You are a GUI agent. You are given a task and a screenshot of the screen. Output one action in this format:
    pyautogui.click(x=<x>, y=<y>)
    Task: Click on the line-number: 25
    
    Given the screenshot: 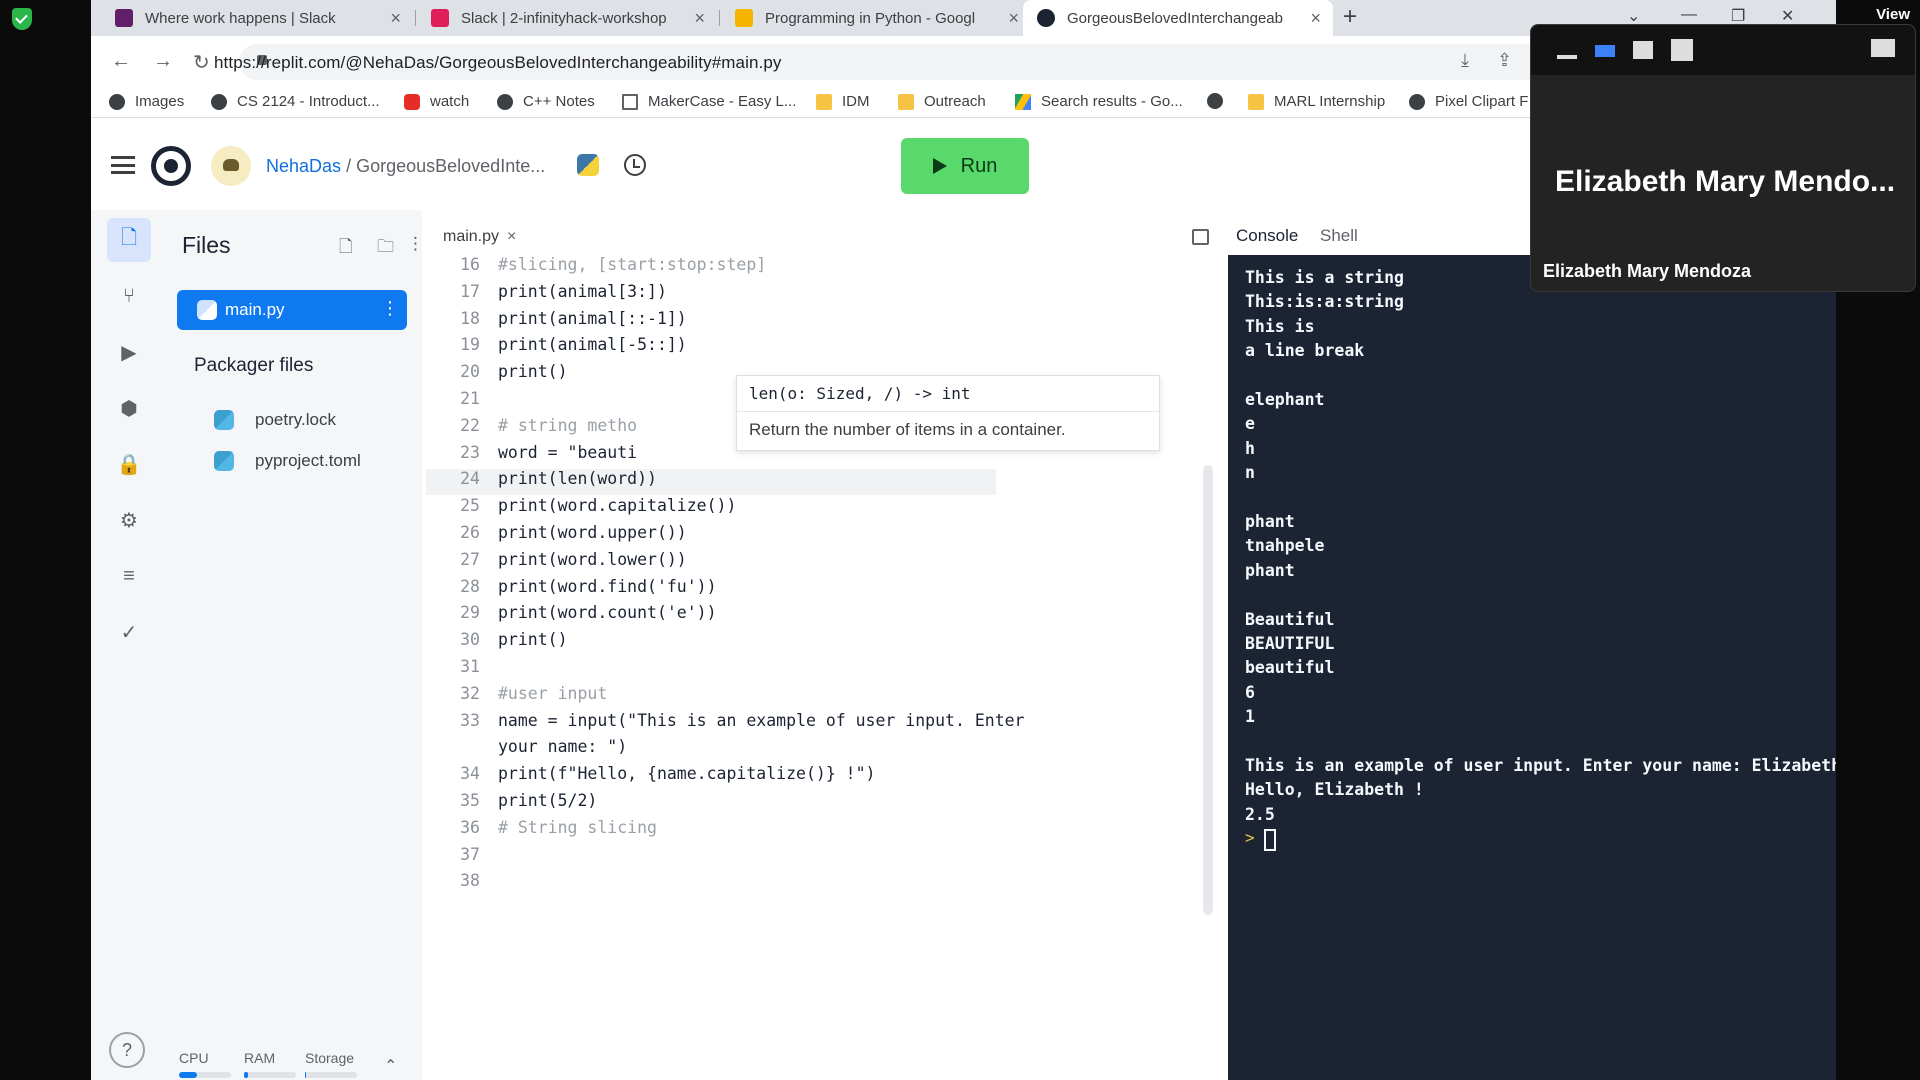 What is the action you would take?
    pyautogui.click(x=470, y=506)
    